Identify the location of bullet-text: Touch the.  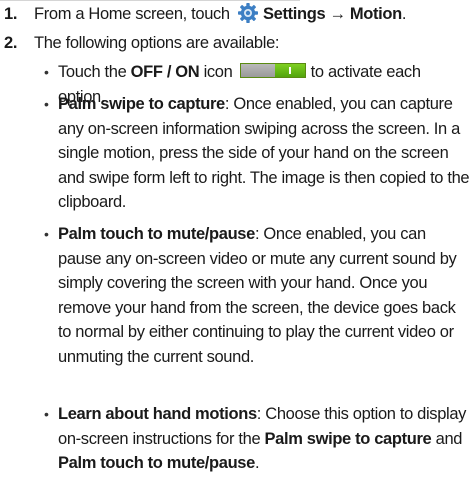
(94, 72).